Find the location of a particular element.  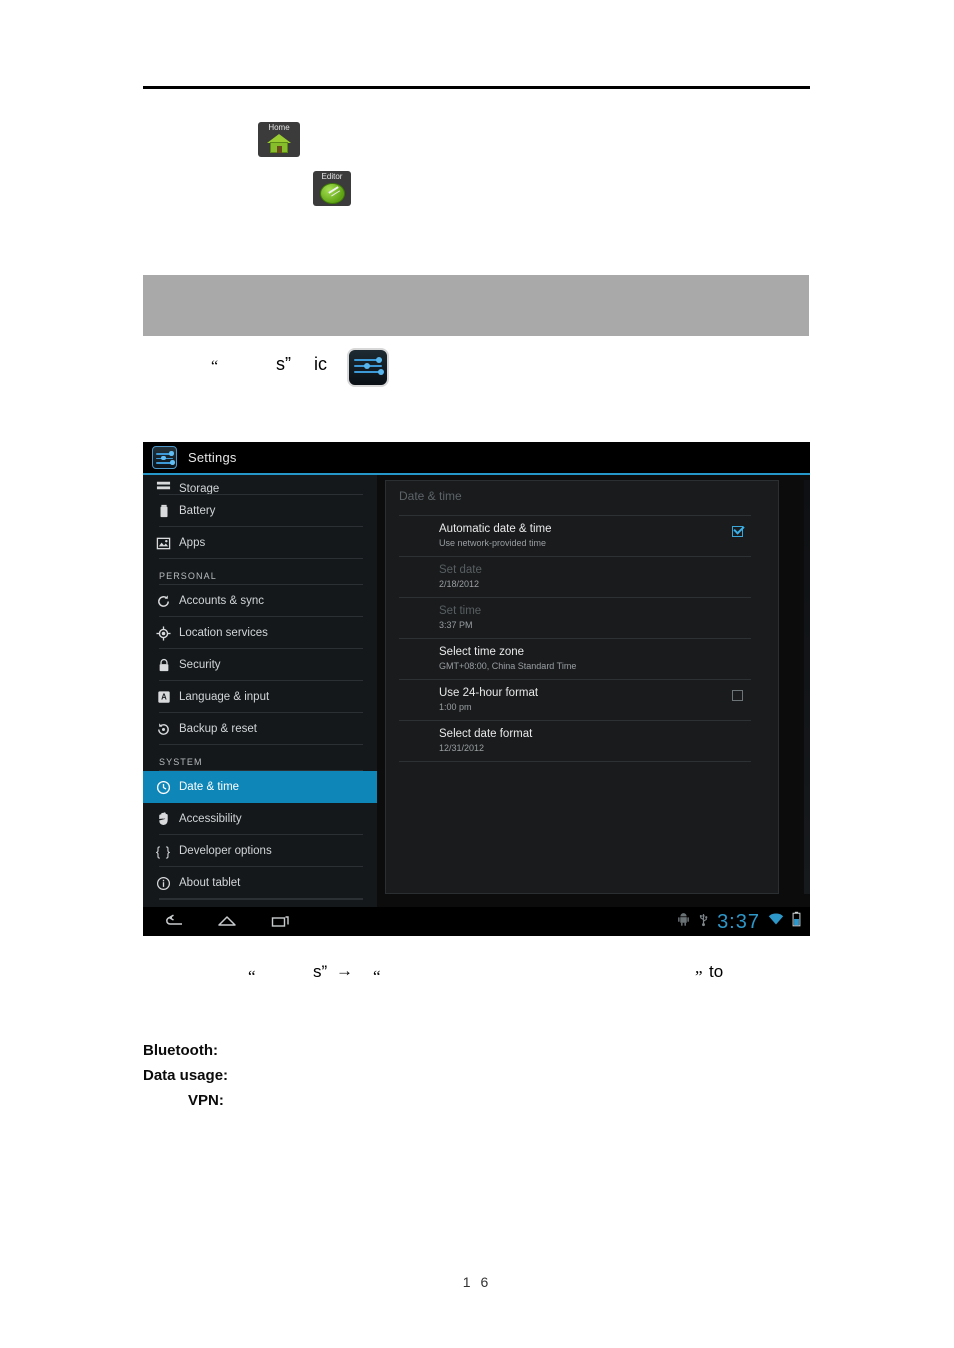

sidebar-item-location-services: Location services is located at coordinates (260, 633).